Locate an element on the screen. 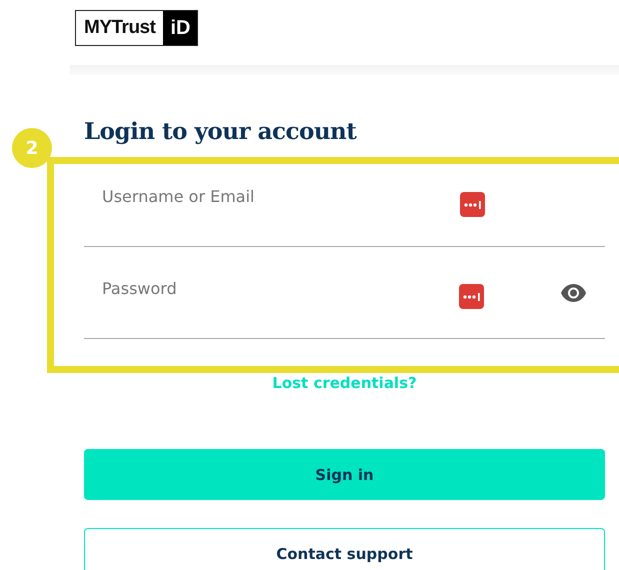 This screenshot has width=619, height=570. sign-in-button: Sign in is located at coordinates (344, 474).